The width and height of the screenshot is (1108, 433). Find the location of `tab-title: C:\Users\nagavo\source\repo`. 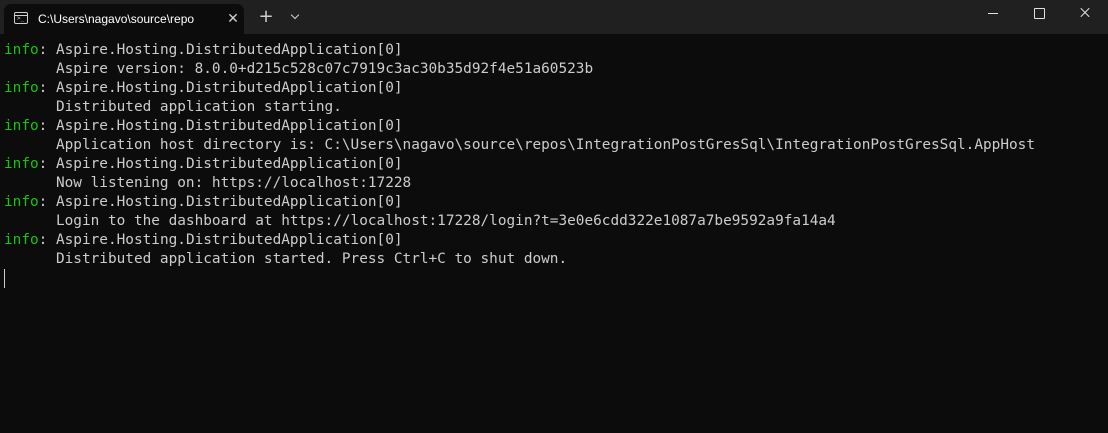

tab-title: C:\Users\nagavo\source\repo is located at coordinates (116, 19).